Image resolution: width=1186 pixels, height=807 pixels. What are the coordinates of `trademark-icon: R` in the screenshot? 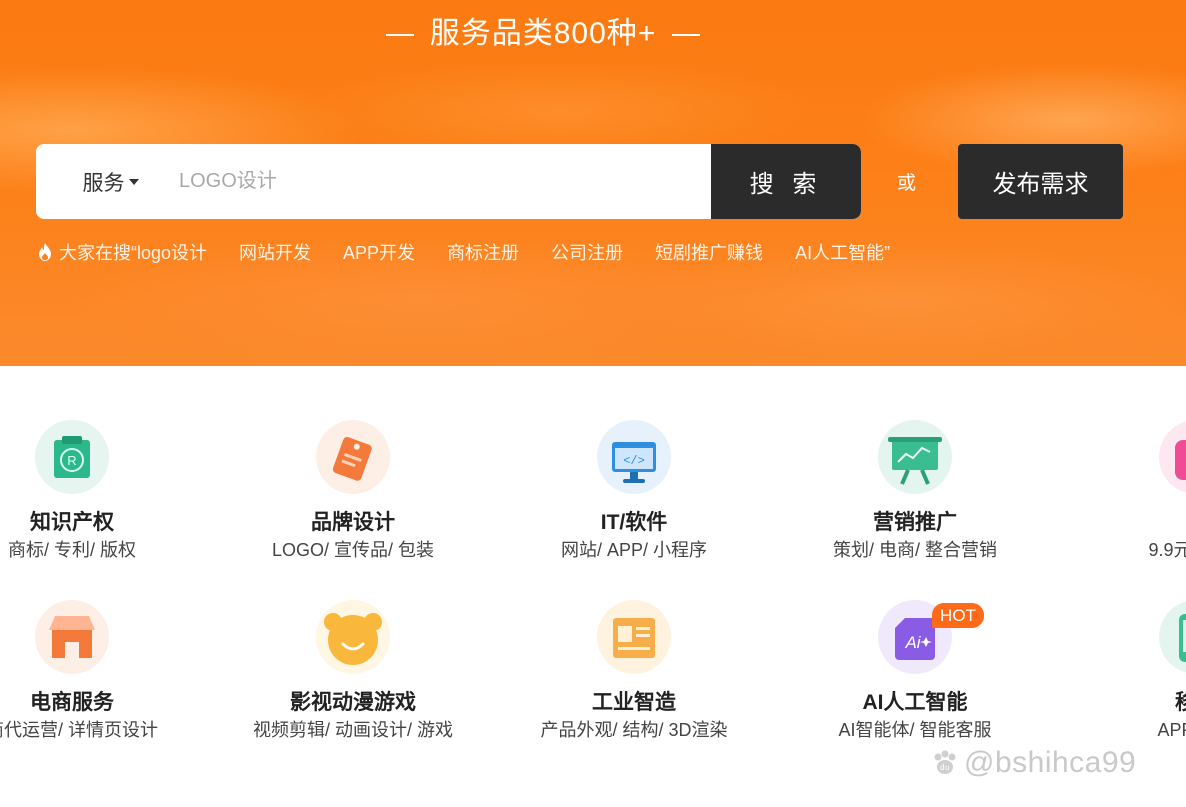 It's located at (72, 457).